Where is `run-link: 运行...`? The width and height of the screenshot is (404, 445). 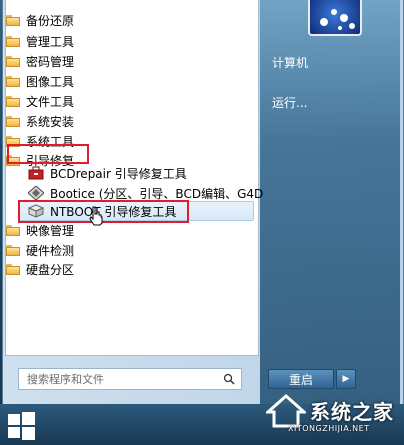
run-link: 运行... is located at coordinates (289, 102).